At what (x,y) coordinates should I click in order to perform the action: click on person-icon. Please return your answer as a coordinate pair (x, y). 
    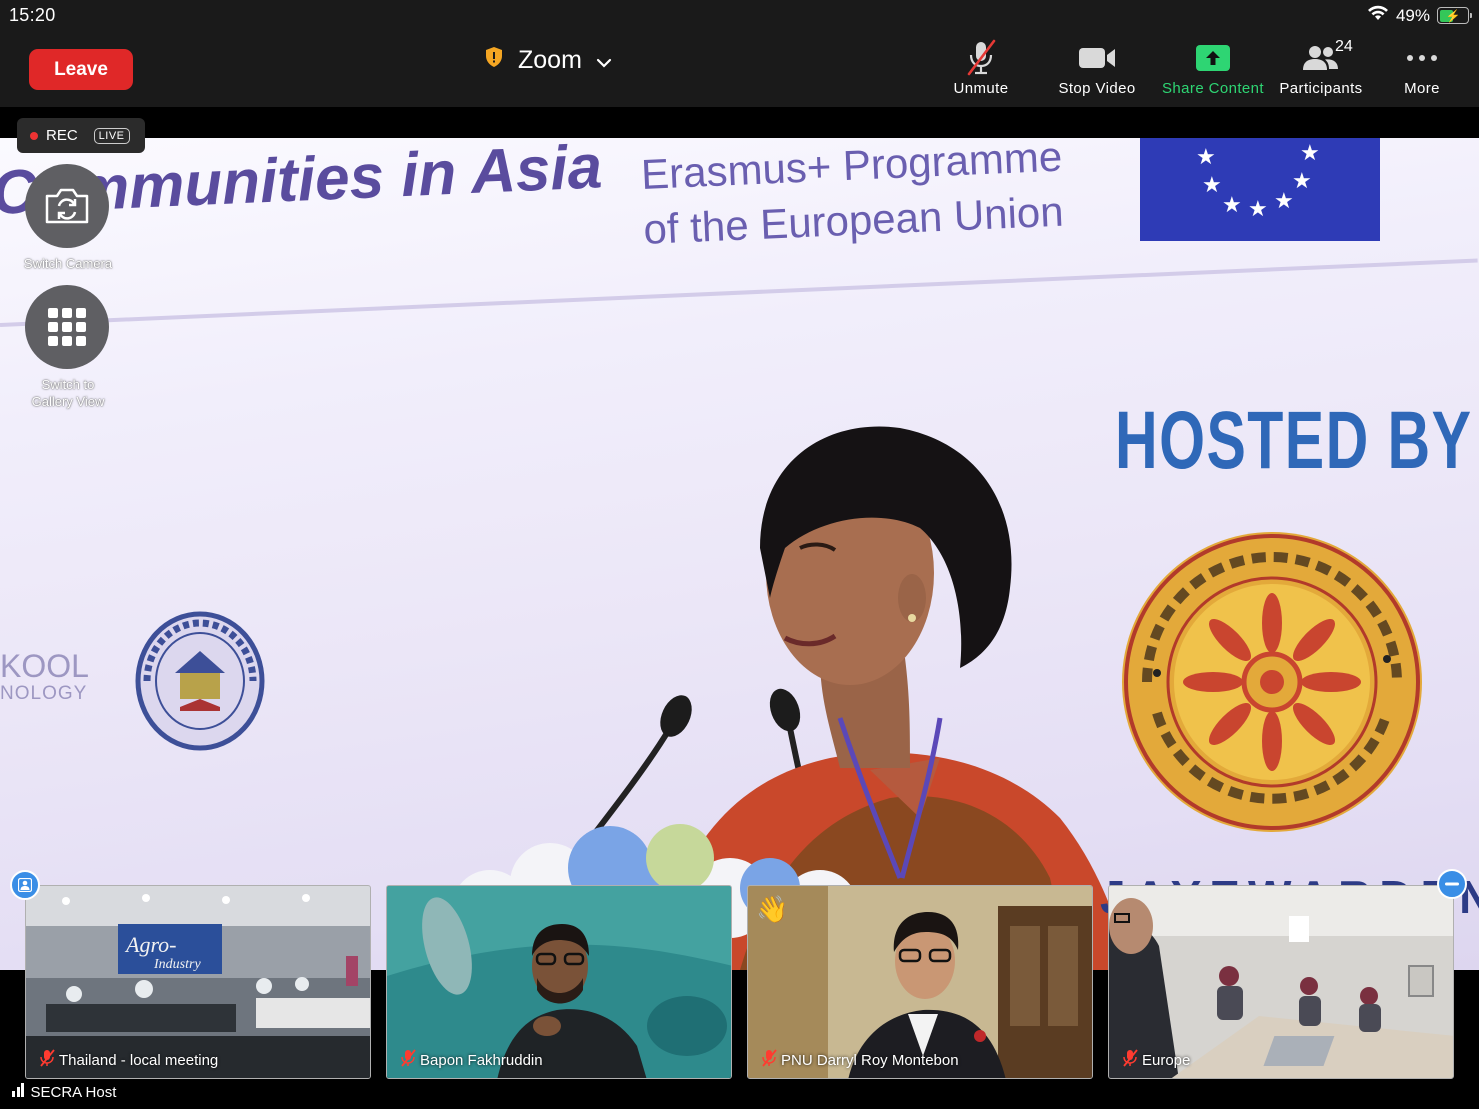
    Looking at the image, I should click on (25, 885).